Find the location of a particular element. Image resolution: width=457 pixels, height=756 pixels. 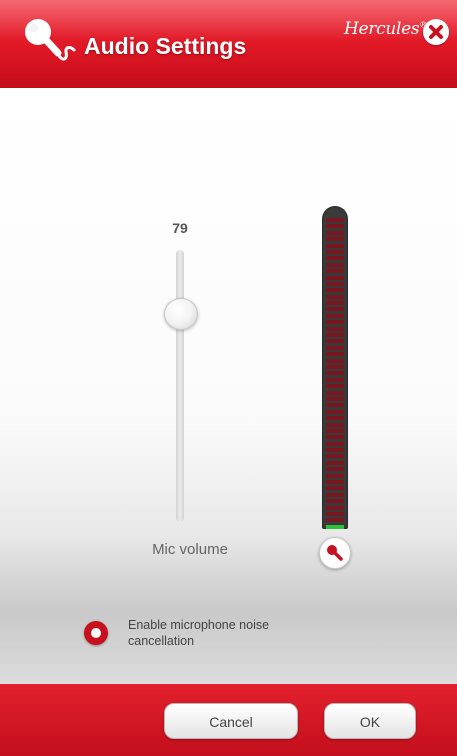

noise-cancellation-indicator is located at coordinates (96, 633).